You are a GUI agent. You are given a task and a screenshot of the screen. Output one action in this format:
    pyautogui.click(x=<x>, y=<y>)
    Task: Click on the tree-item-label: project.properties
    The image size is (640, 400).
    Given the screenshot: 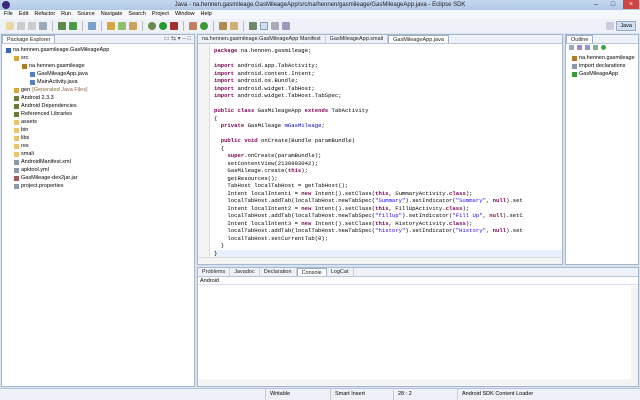 What is the action you would take?
    pyautogui.click(x=42, y=186)
    